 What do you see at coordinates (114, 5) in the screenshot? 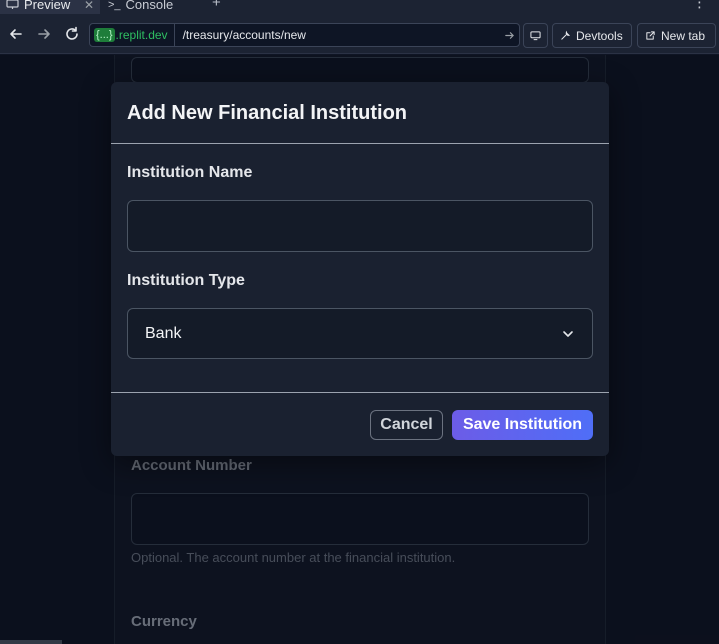
I see `terminal-icon: >_` at bounding box center [114, 5].